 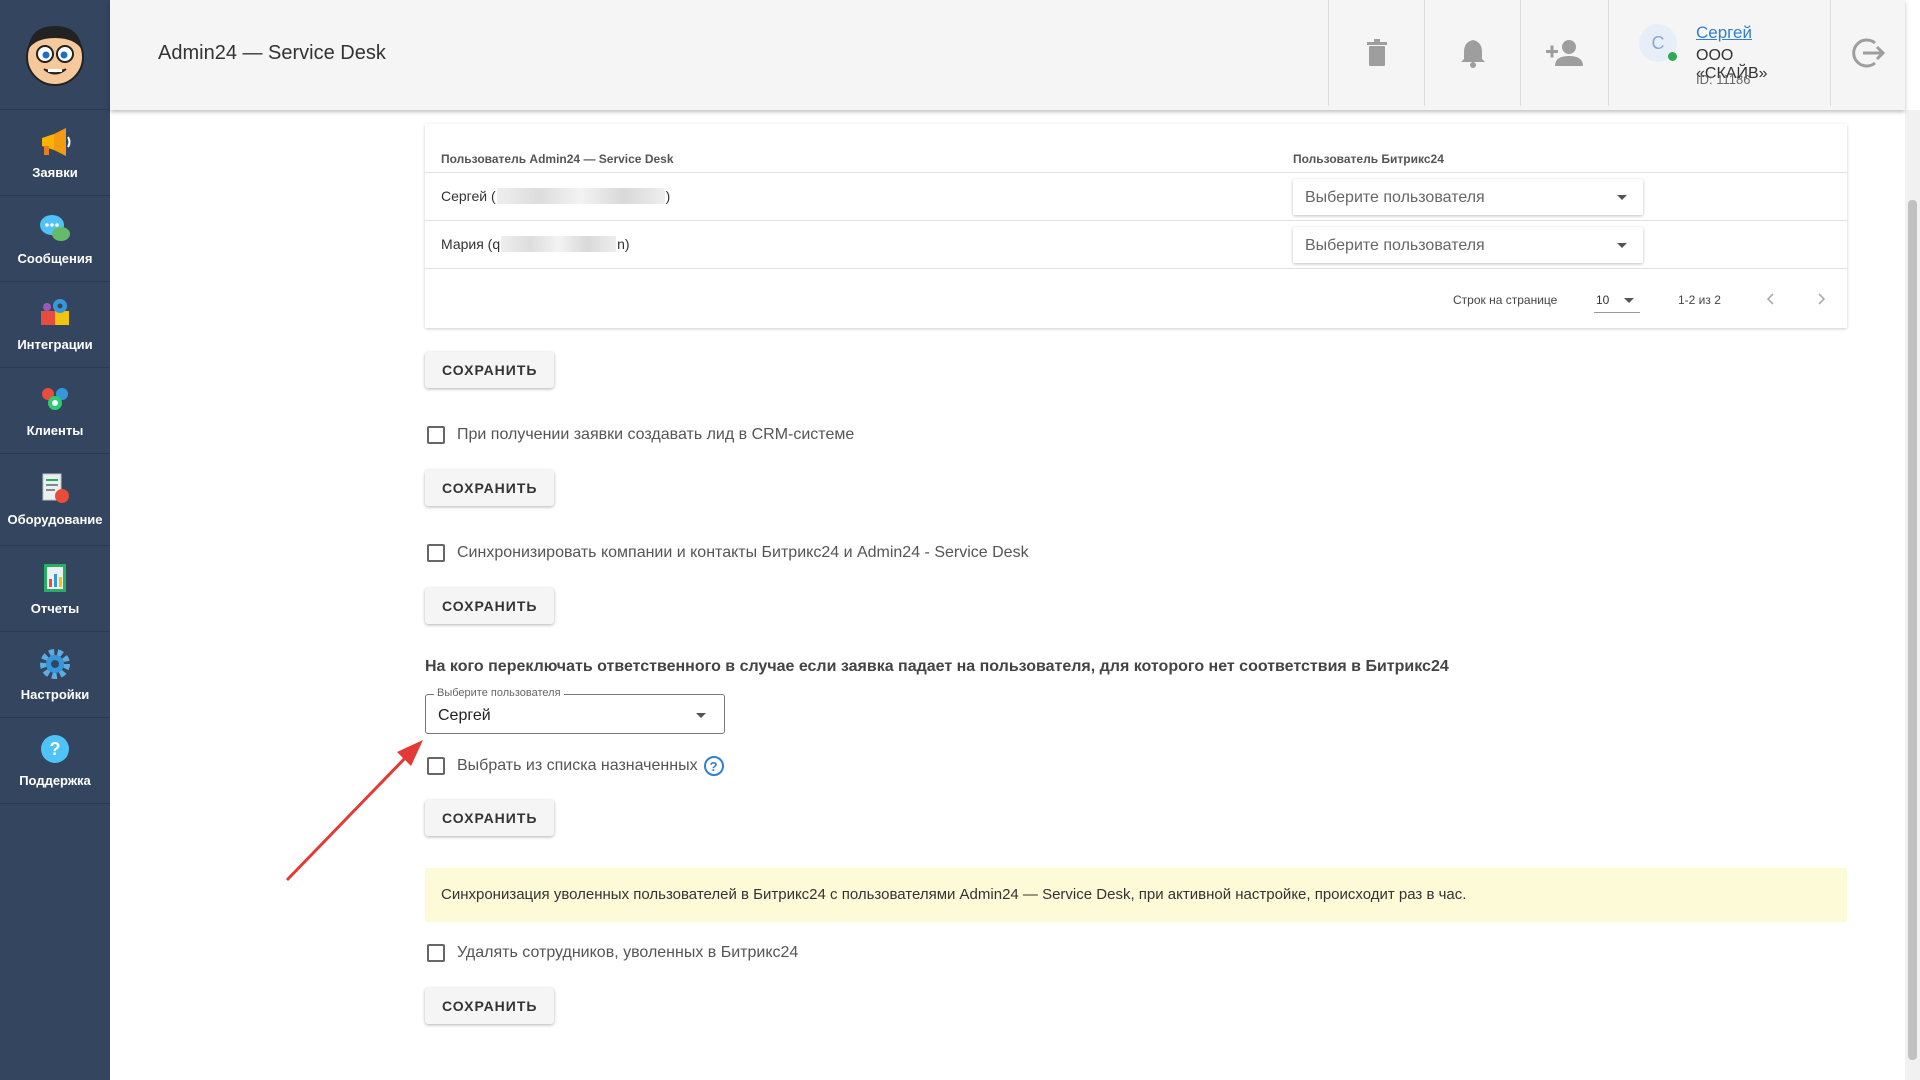 I want to click on sidebar-item-label: Клиенты, so click(x=55, y=430).